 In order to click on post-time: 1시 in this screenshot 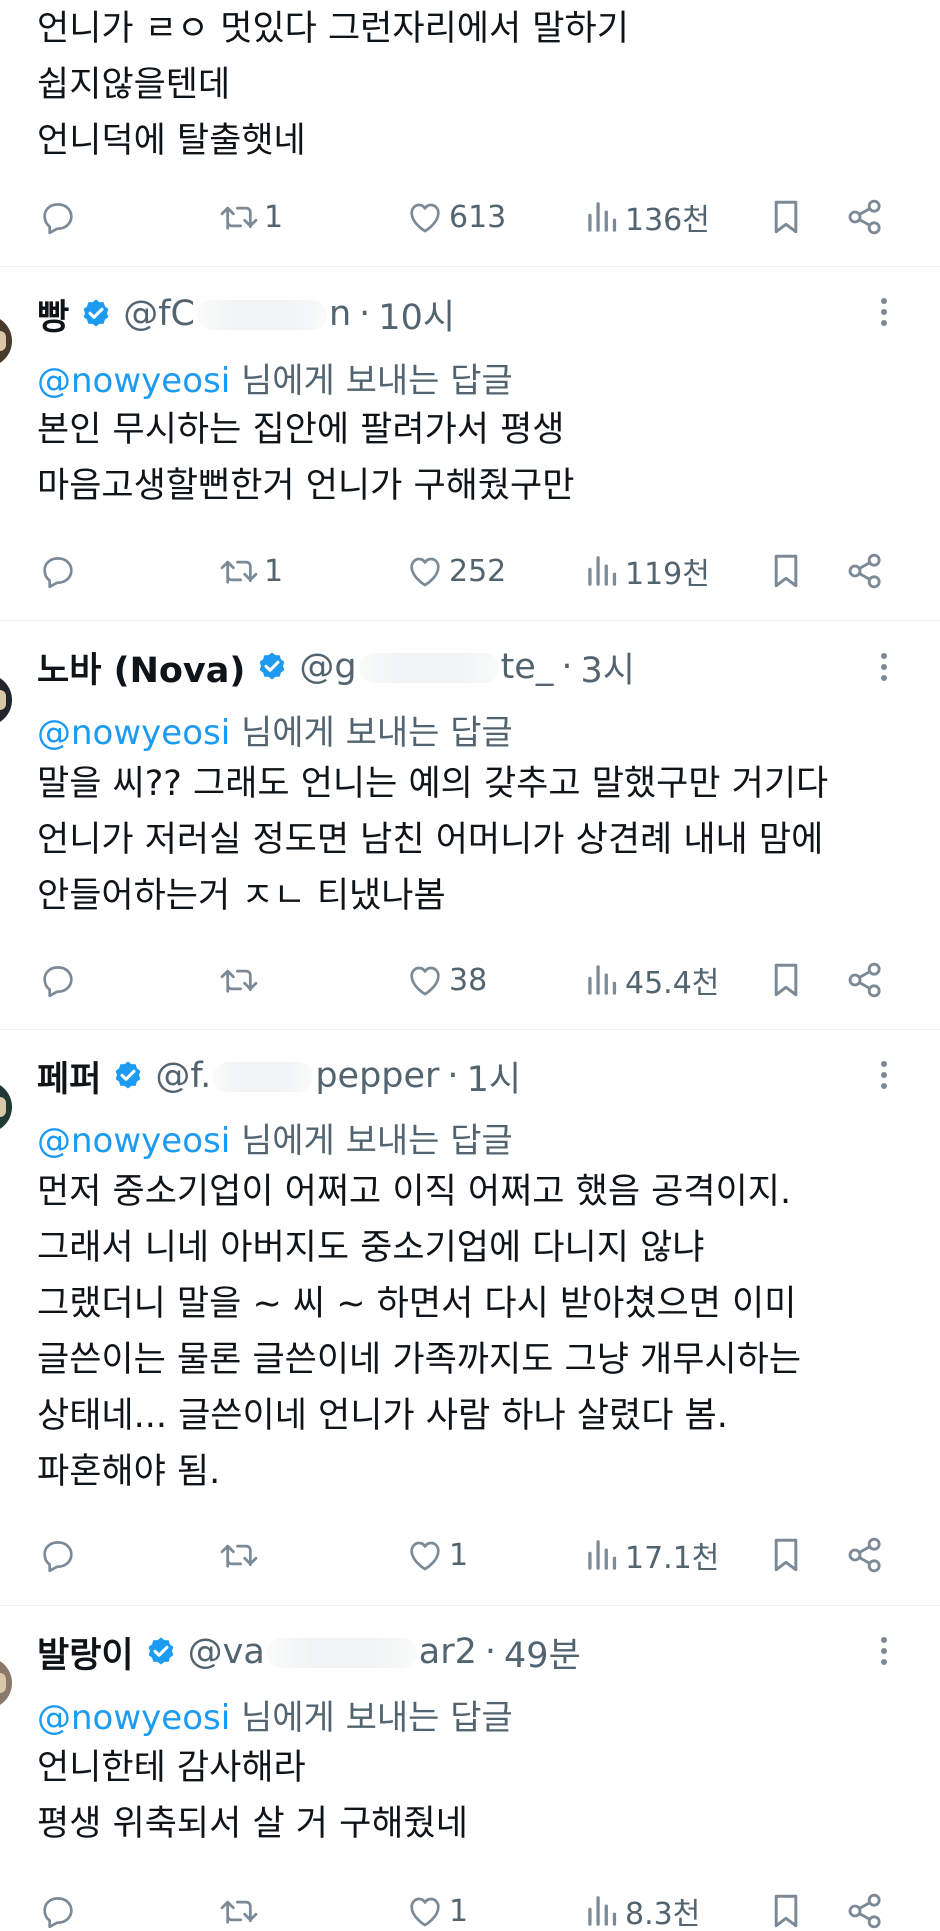, I will do `click(494, 1076)`.